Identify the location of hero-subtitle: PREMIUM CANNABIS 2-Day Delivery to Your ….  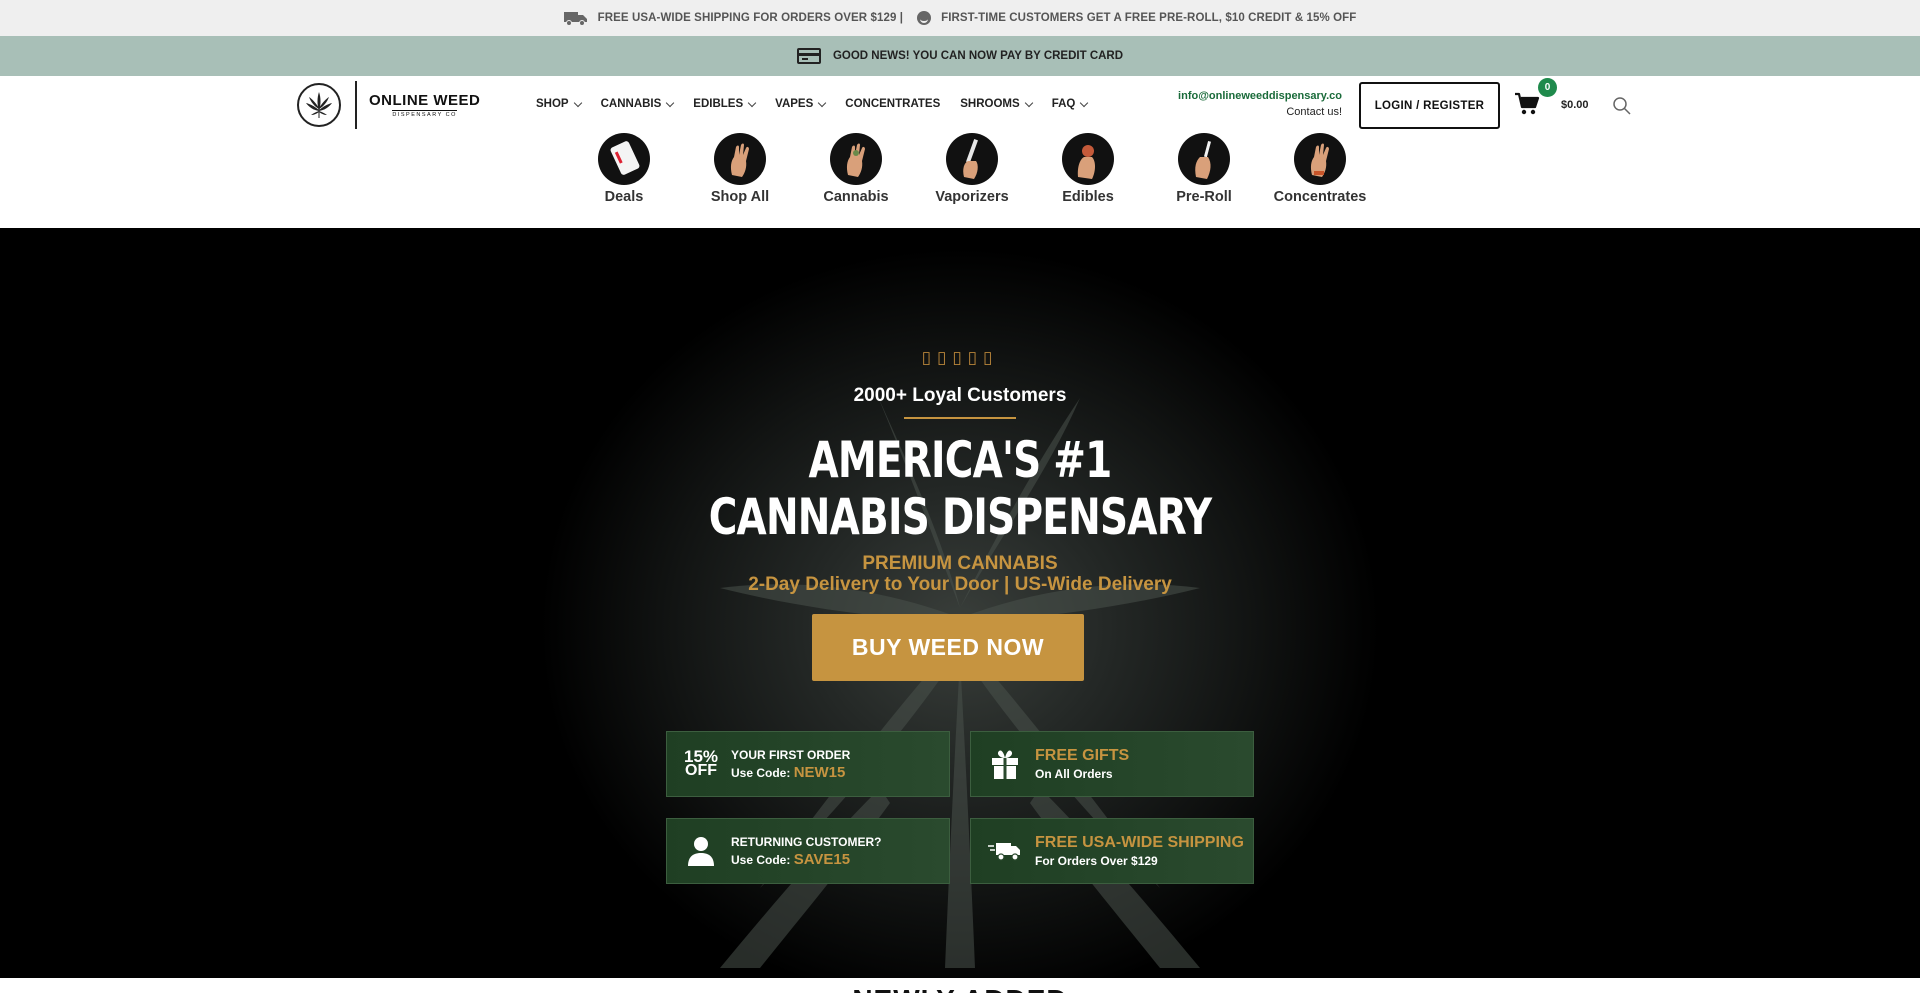
(960, 574).